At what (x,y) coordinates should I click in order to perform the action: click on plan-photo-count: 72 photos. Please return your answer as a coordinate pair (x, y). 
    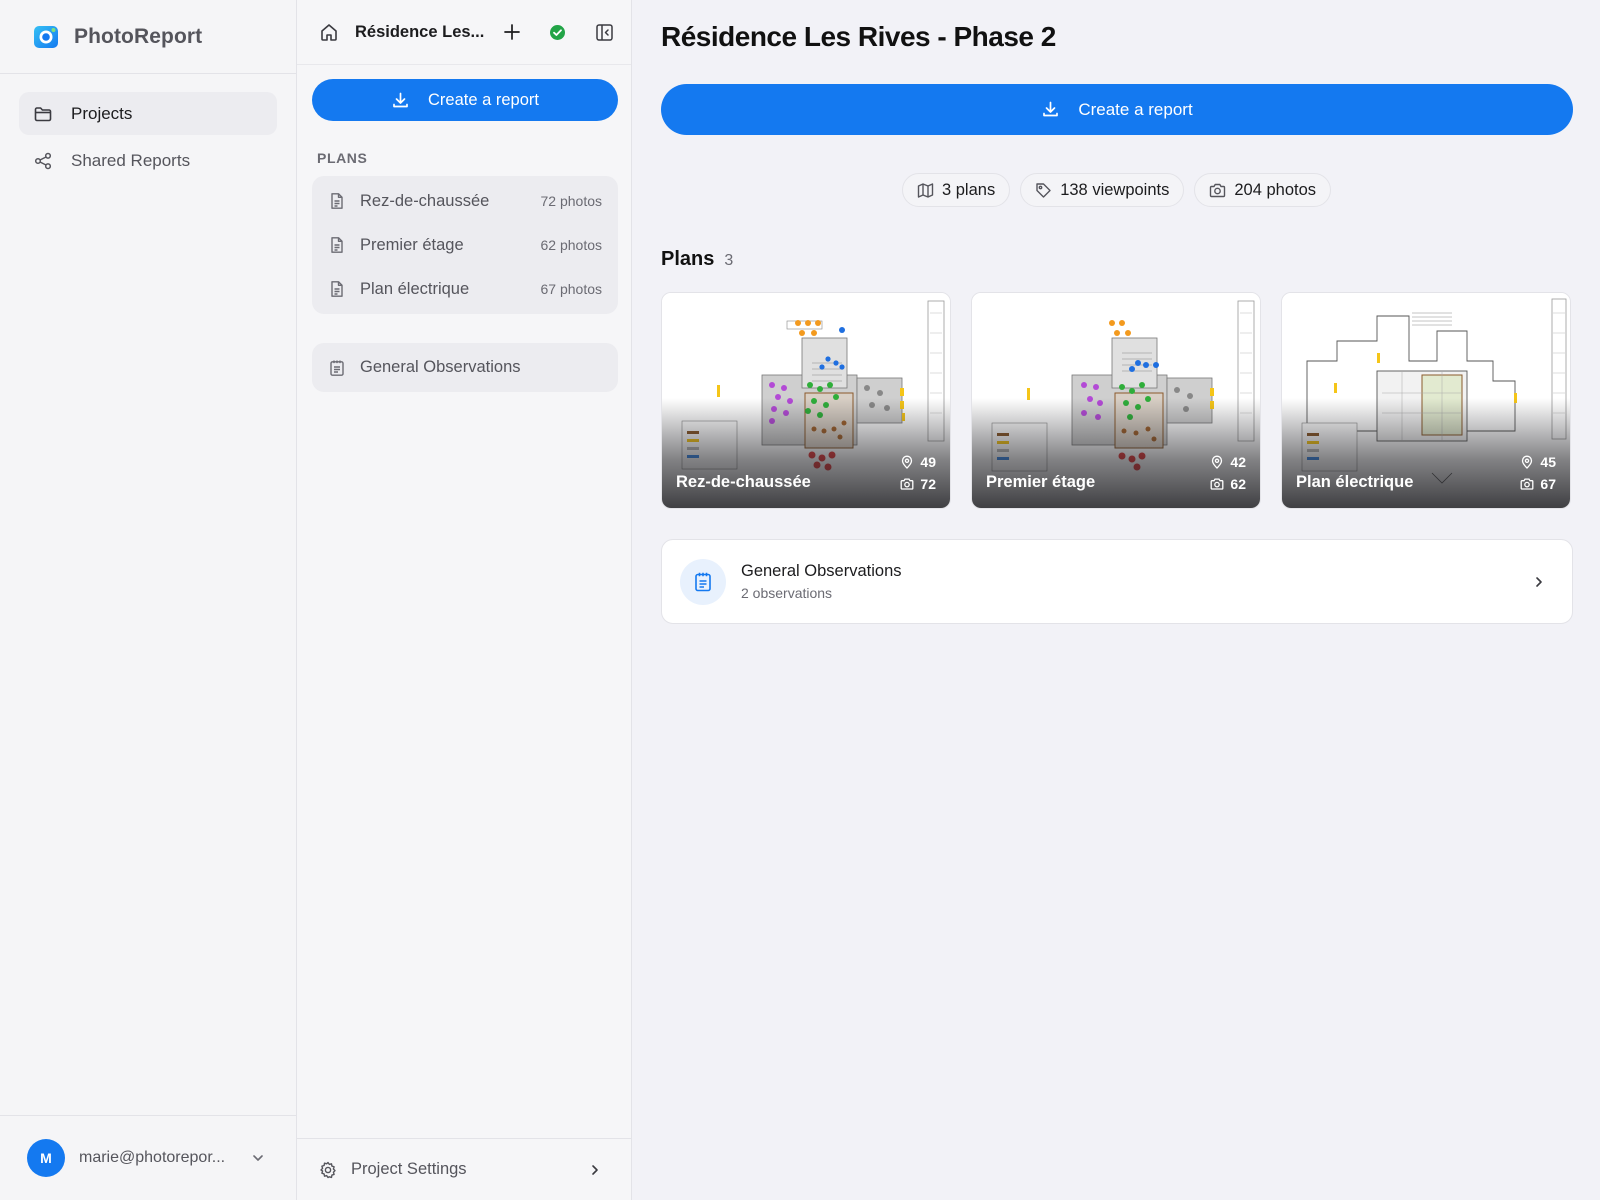
    Looking at the image, I should click on (571, 201).